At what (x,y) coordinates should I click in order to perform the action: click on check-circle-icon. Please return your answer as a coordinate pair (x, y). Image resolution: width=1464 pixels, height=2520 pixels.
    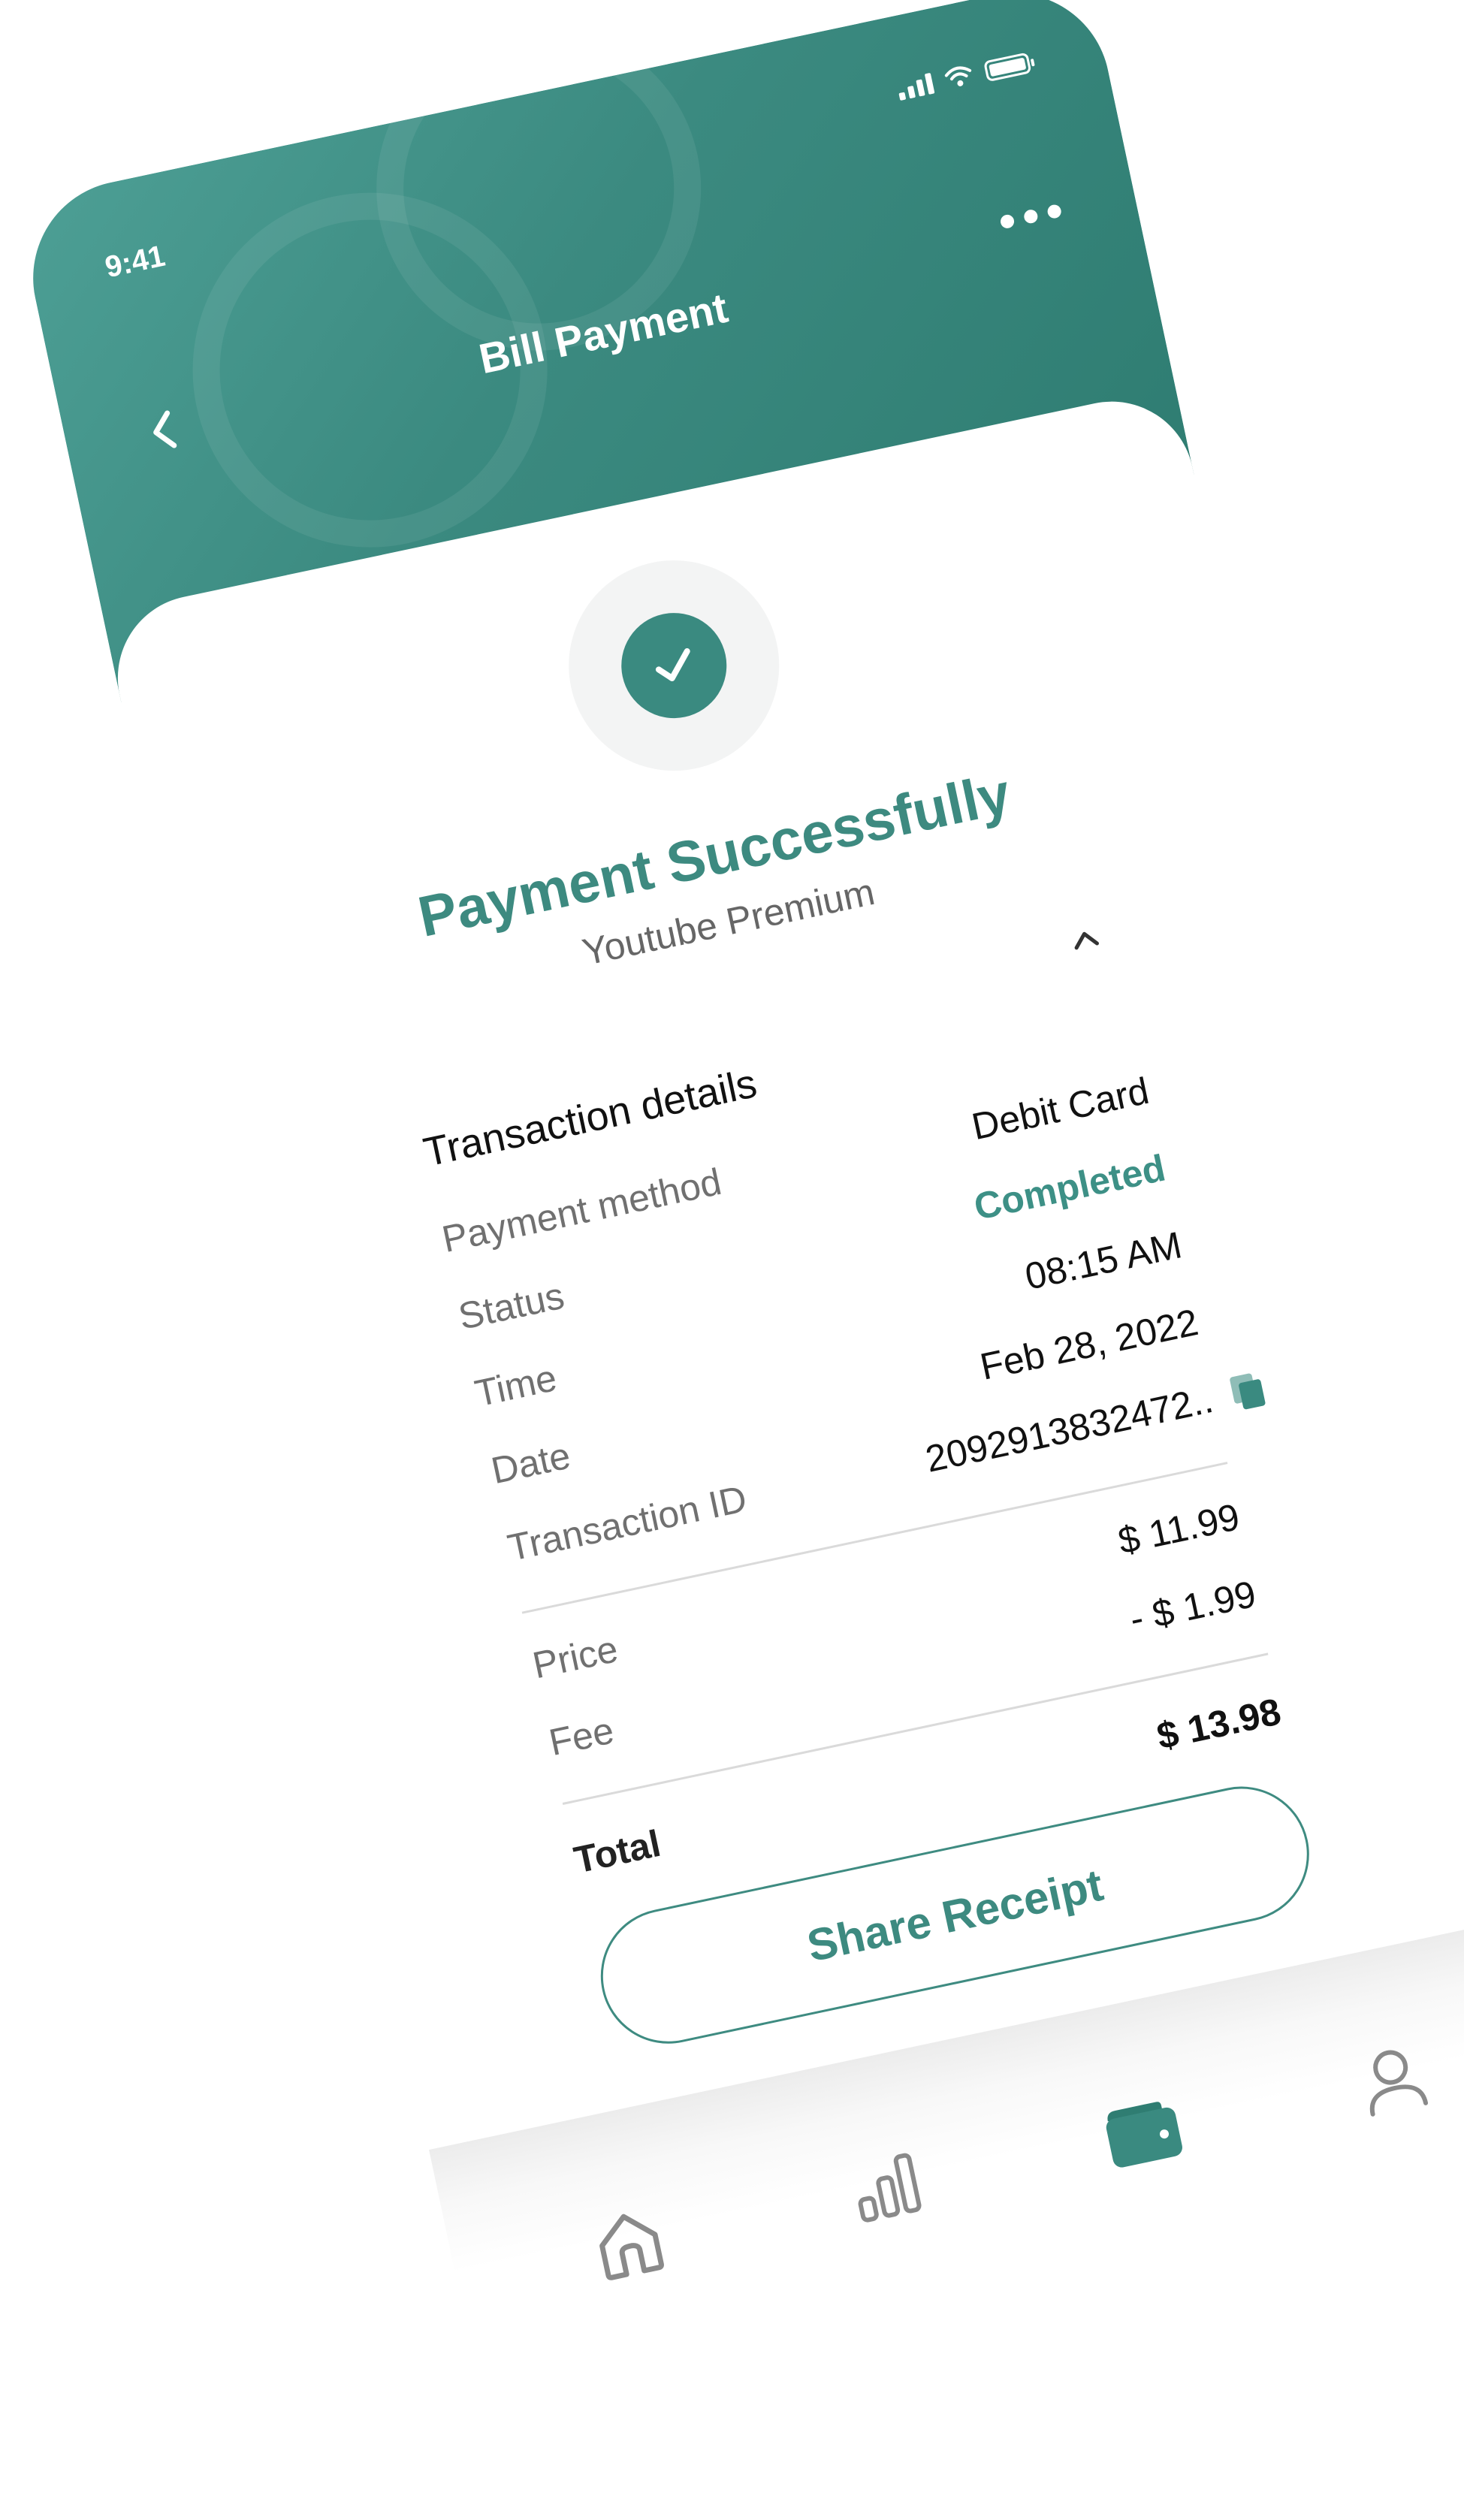
    Looking at the image, I should click on (674, 666).